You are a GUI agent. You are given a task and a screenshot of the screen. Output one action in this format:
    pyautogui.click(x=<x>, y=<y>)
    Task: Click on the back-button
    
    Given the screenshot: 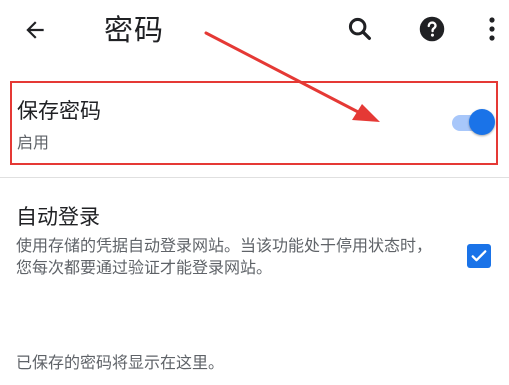 What is the action you would take?
    pyautogui.click(x=35, y=30)
    